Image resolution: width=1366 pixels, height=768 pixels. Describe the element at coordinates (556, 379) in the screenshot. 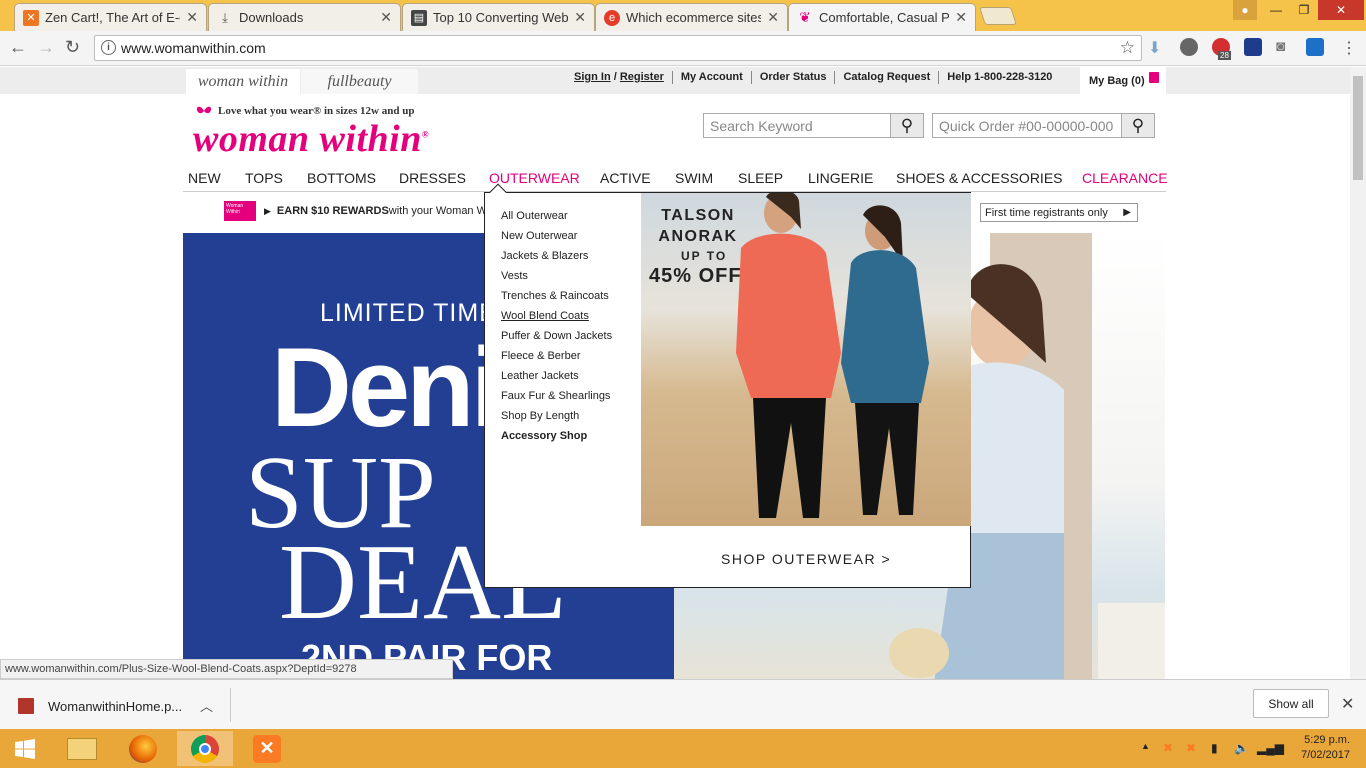

I see `dd-leather-jackets: Leather Jackets` at that location.